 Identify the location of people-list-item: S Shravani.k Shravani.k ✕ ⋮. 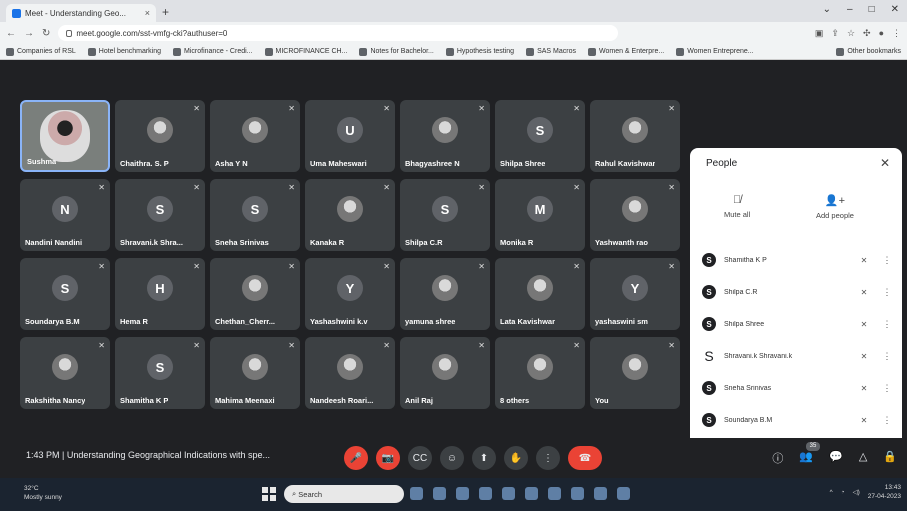
(797, 356).